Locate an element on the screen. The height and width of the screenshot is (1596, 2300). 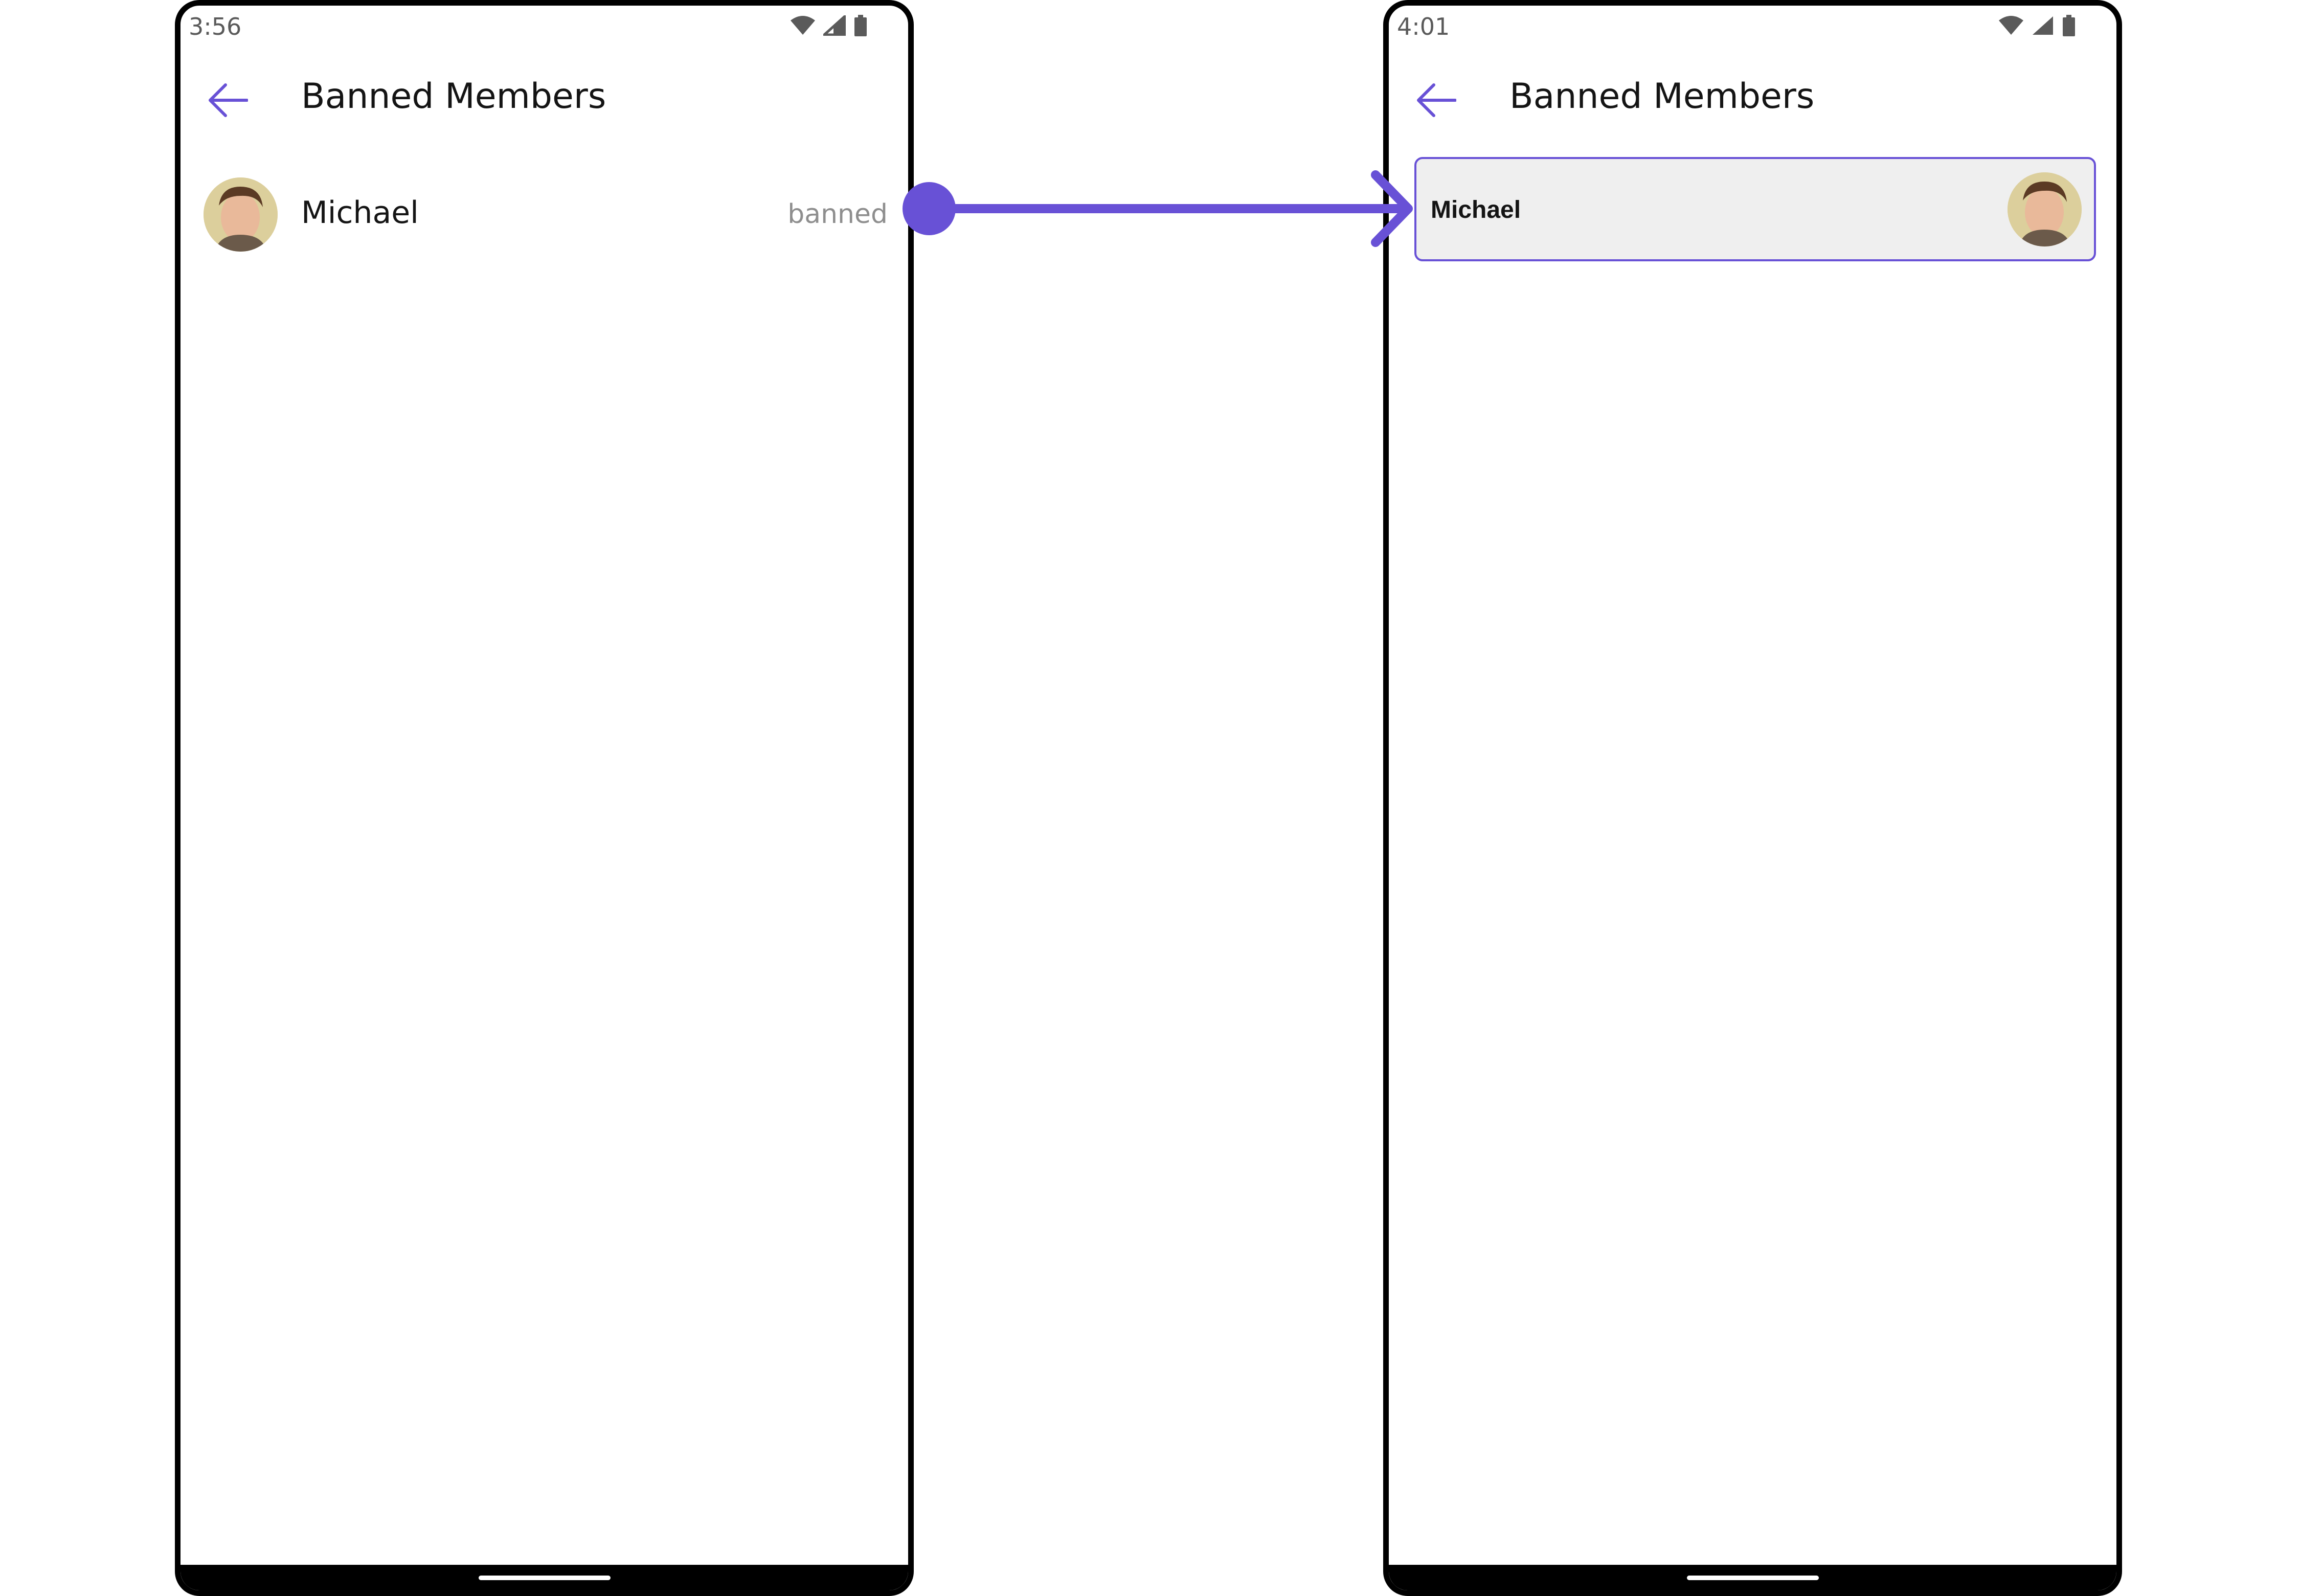
status-time: 3:56 is located at coordinates (215, 27).